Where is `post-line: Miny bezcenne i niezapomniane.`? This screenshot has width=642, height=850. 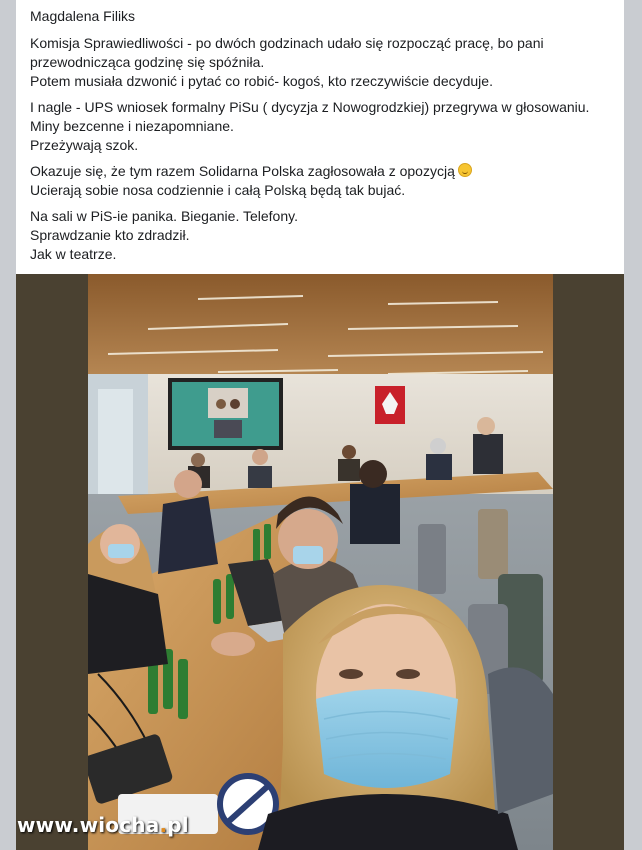 post-line: Miny bezcenne i niezapomniane. is located at coordinates (132, 126).